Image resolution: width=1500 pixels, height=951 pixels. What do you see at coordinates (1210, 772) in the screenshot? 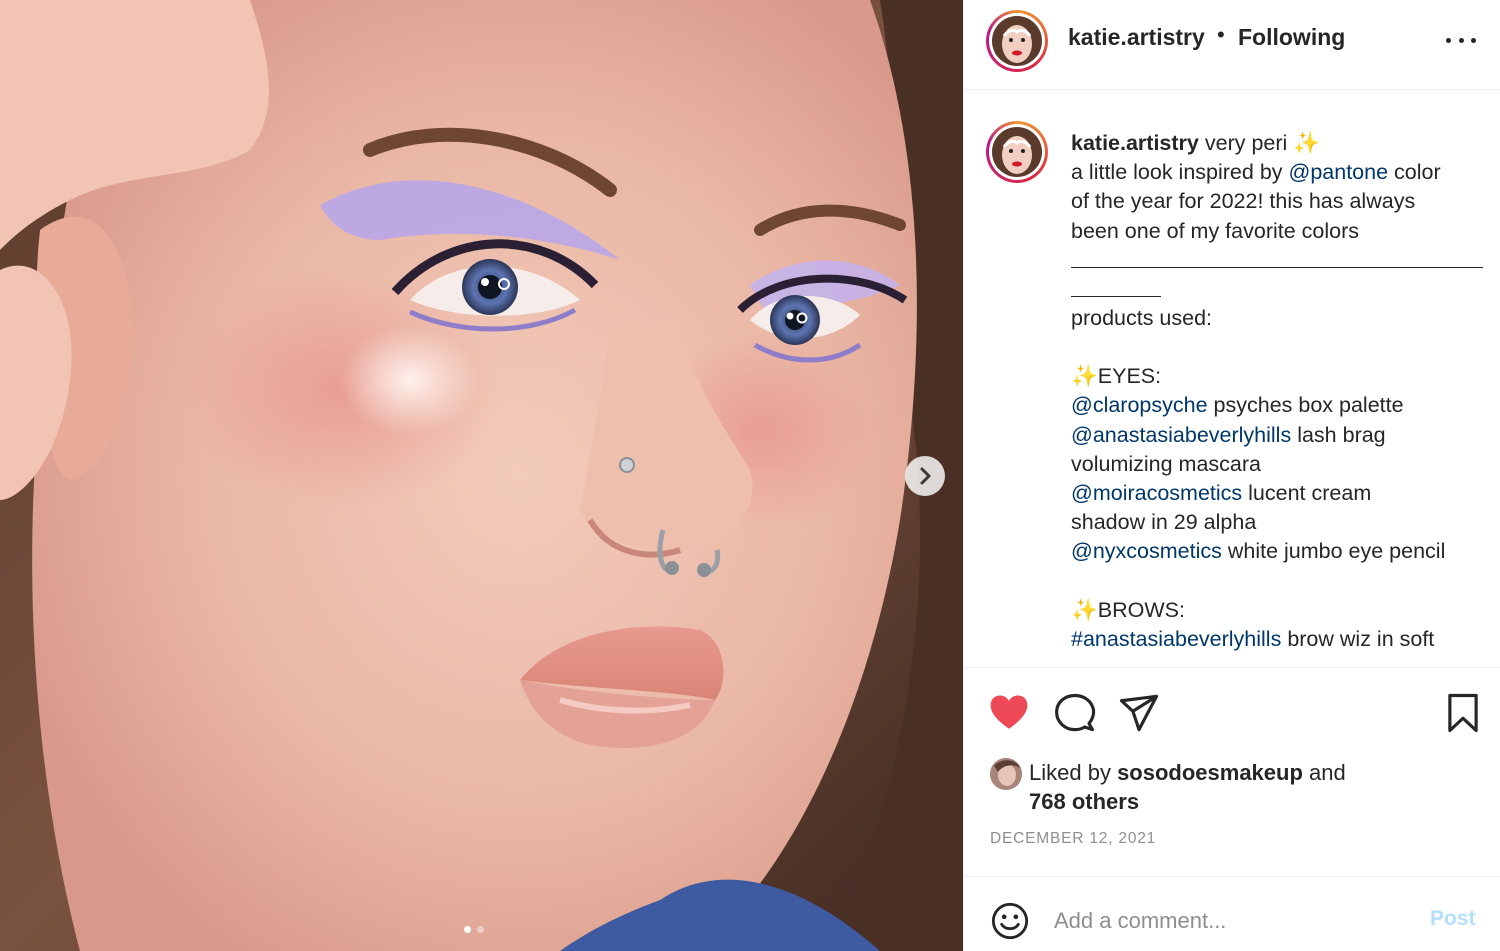
I see `liker-username: sosodoesmakeup` at bounding box center [1210, 772].